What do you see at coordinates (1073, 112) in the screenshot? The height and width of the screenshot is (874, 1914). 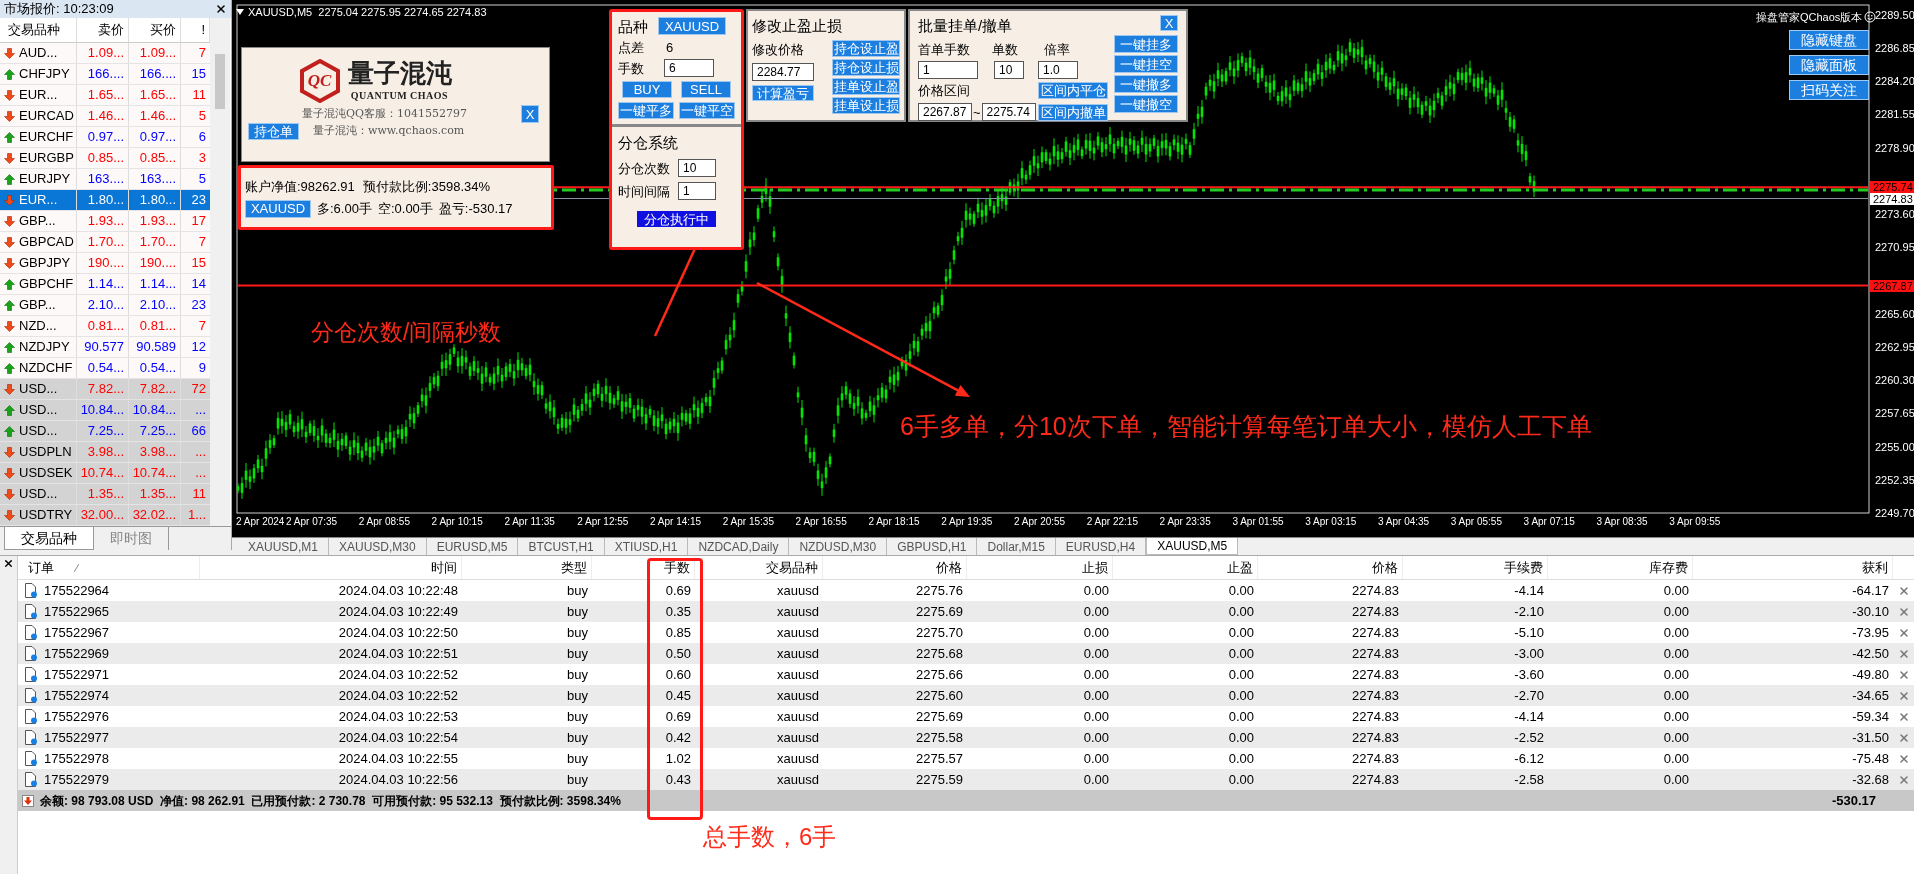 I see `range-button: 区间内撤单` at bounding box center [1073, 112].